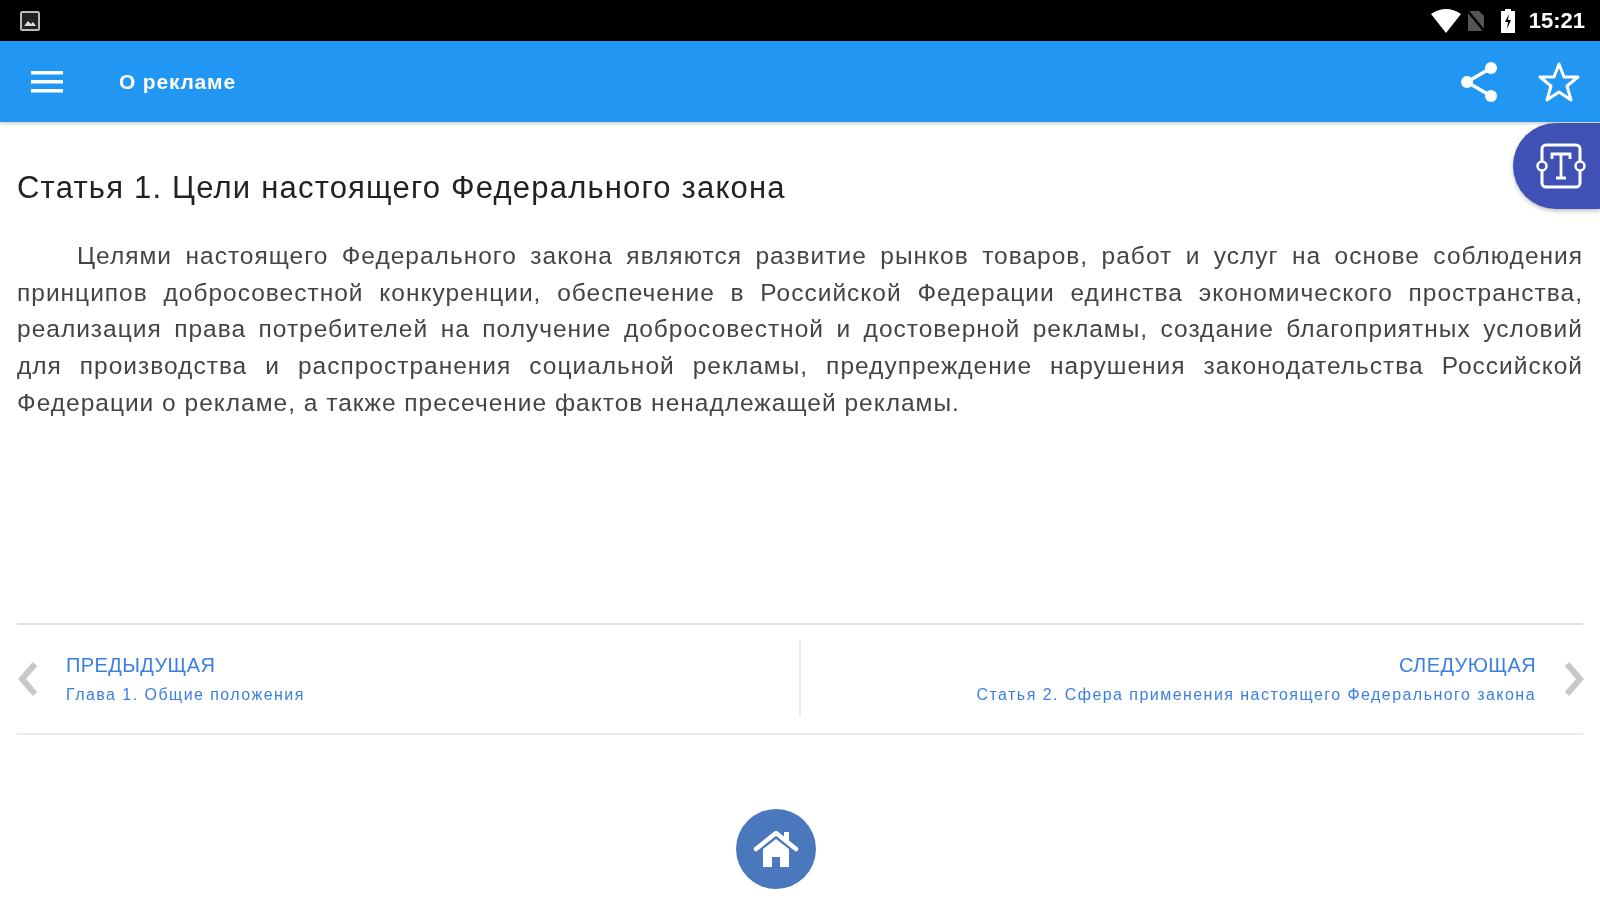 This screenshot has height=900, width=1600. What do you see at coordinates (402, 188) in the screenshot?
I see `article-title: Статья 1. Цели настоящего Федерального закона` at bounding box center [402, 188].